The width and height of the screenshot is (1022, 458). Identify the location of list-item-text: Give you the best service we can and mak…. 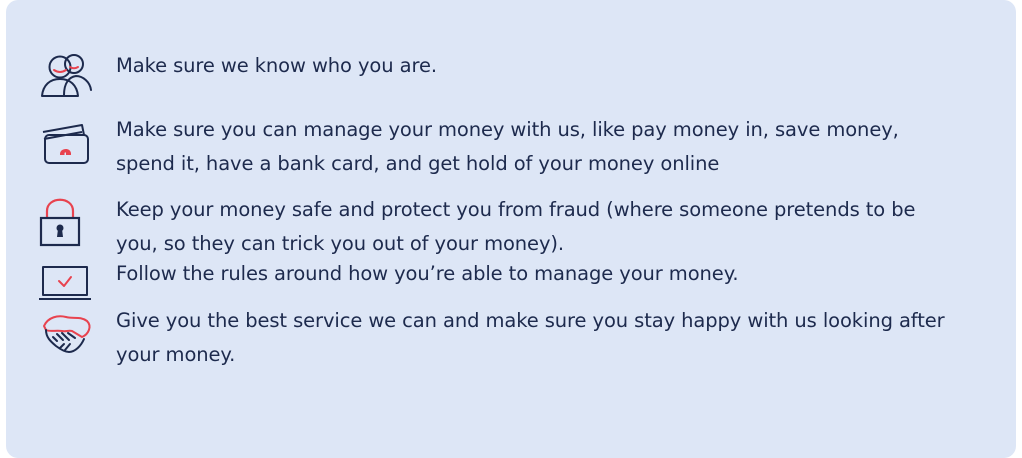
(530, 337).